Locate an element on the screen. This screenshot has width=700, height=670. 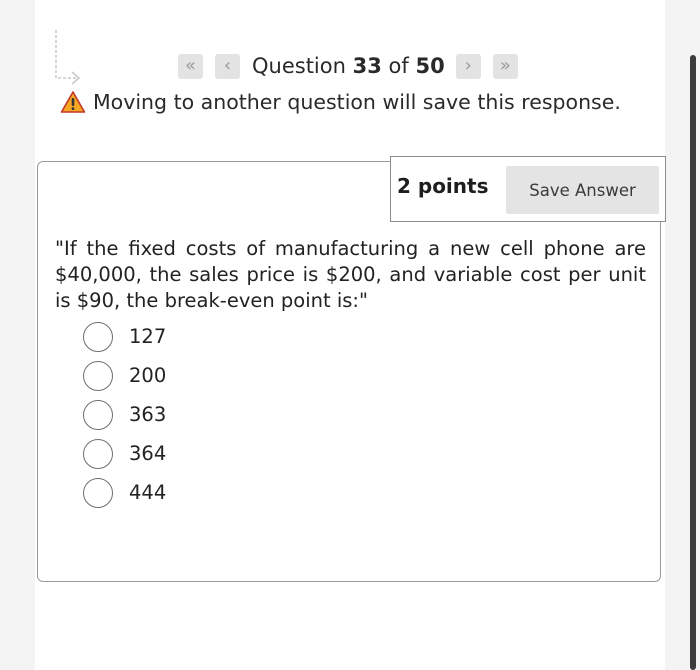
option-label: 364 is located at coordinates (148, 453).